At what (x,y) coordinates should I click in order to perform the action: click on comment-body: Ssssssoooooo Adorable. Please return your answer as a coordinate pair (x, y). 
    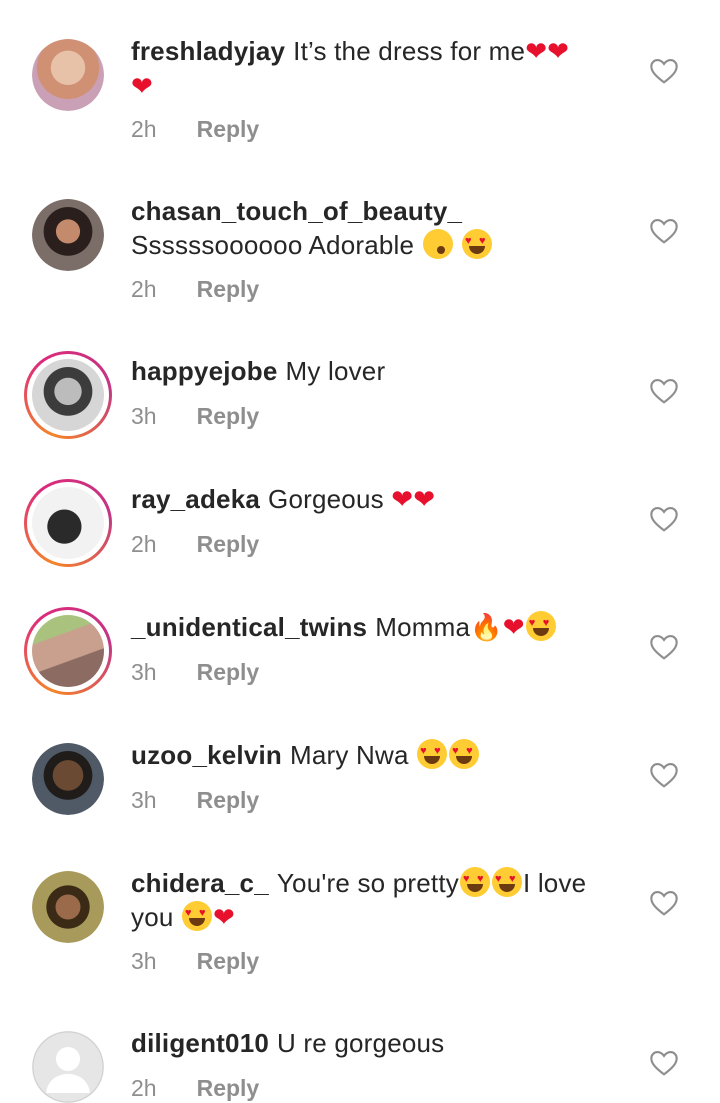
    Looking at the image, I should click on (273, 245).